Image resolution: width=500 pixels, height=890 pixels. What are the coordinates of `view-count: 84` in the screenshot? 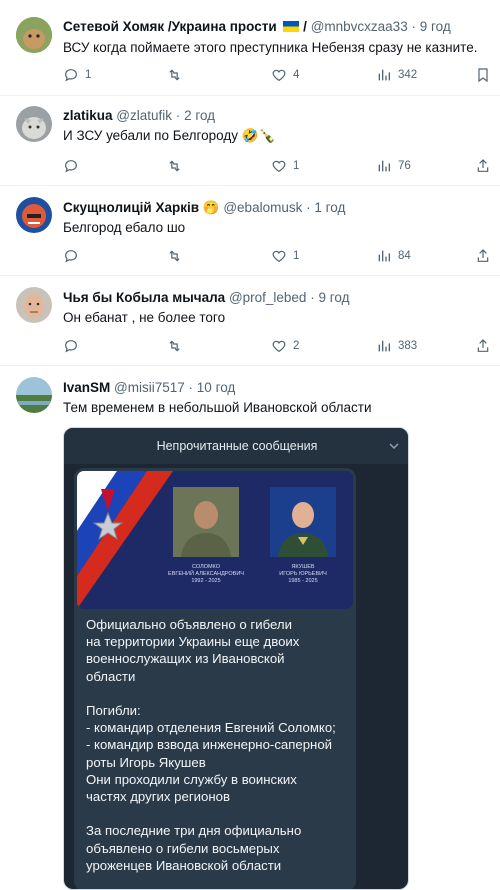 It's located at (404, 256).